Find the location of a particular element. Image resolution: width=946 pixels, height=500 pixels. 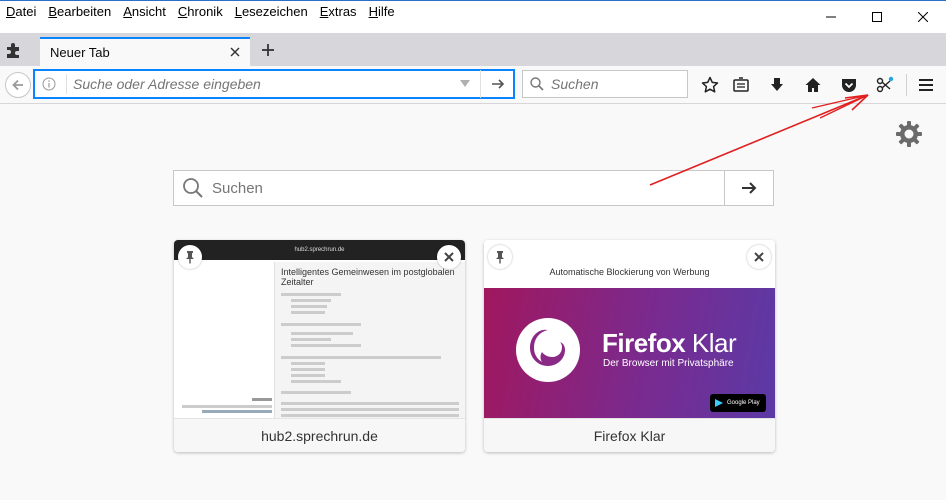

close-window-button is located at coordinates (923, 17).